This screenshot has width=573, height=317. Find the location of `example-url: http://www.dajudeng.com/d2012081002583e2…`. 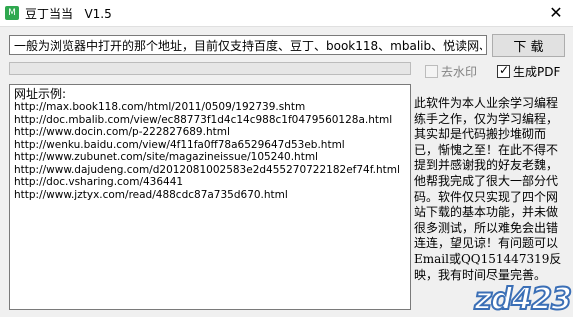

example-url: http://www.dajudeng.com/d2012081002583e2… is located at coordinates (207, 169).